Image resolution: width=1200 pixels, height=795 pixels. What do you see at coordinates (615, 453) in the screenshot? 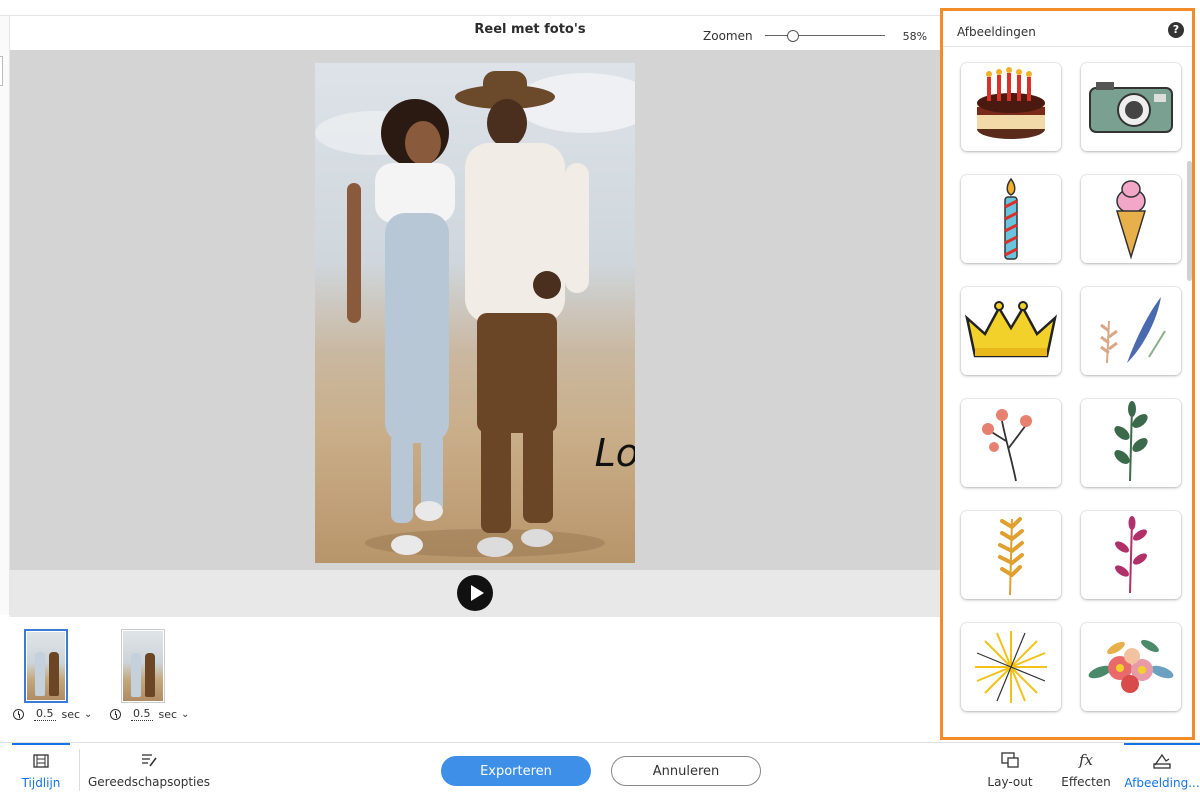
I see `overlay-text: Lo` at bounding box center [615, 453].